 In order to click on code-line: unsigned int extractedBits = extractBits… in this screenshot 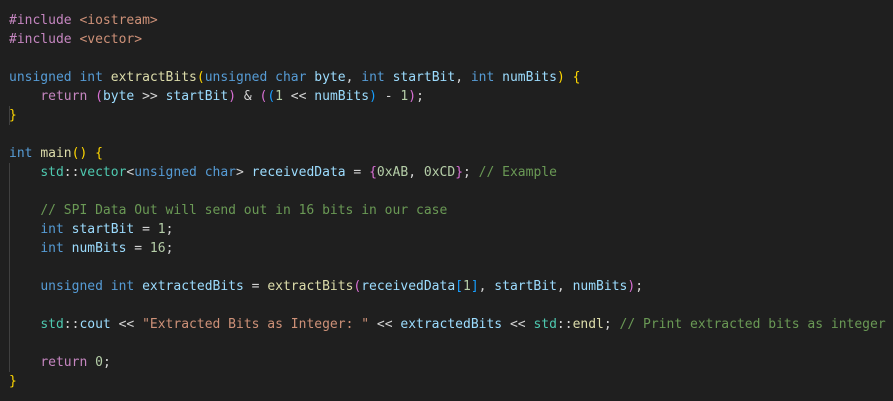, I will do `click(451, 286)`.